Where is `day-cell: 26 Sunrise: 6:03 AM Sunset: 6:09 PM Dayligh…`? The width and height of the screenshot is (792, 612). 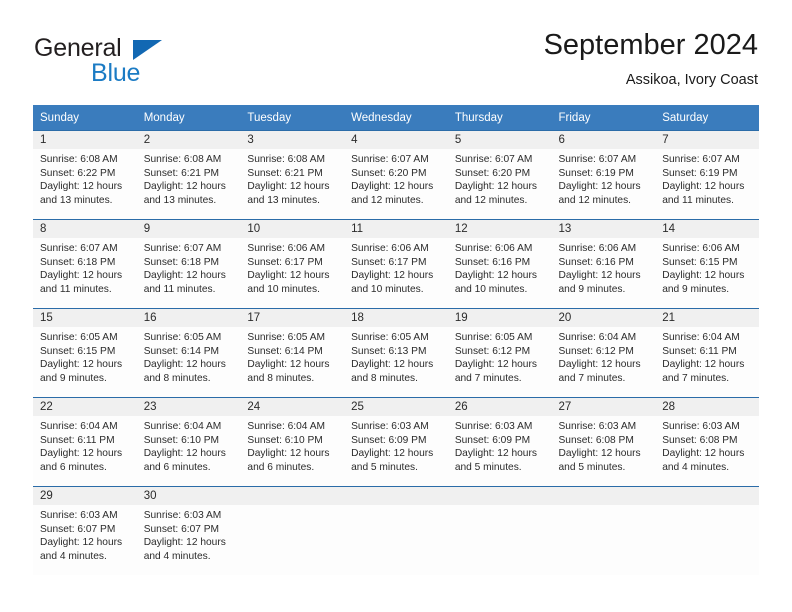
day-cell: 26 Sunrise: 6:03 AM Sunset: 6:09 PM Dayligh… is located at coordinates (499, 442).